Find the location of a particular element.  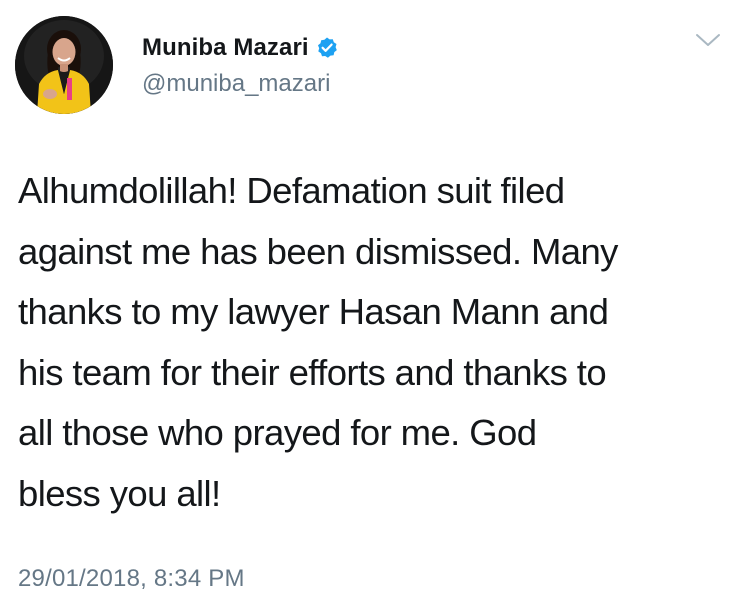

chevron-down-icon is located at coordinates (708, 40).